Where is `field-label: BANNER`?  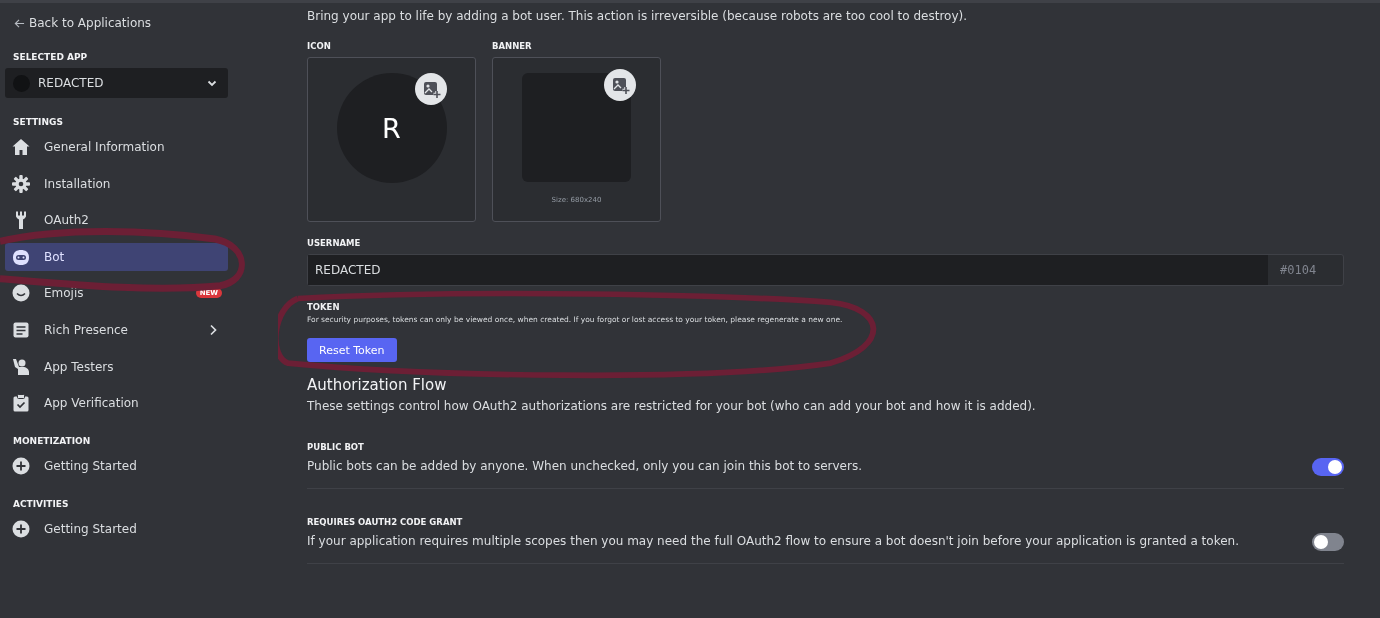
field-label: BANNER is located at coordinates (512, 46).